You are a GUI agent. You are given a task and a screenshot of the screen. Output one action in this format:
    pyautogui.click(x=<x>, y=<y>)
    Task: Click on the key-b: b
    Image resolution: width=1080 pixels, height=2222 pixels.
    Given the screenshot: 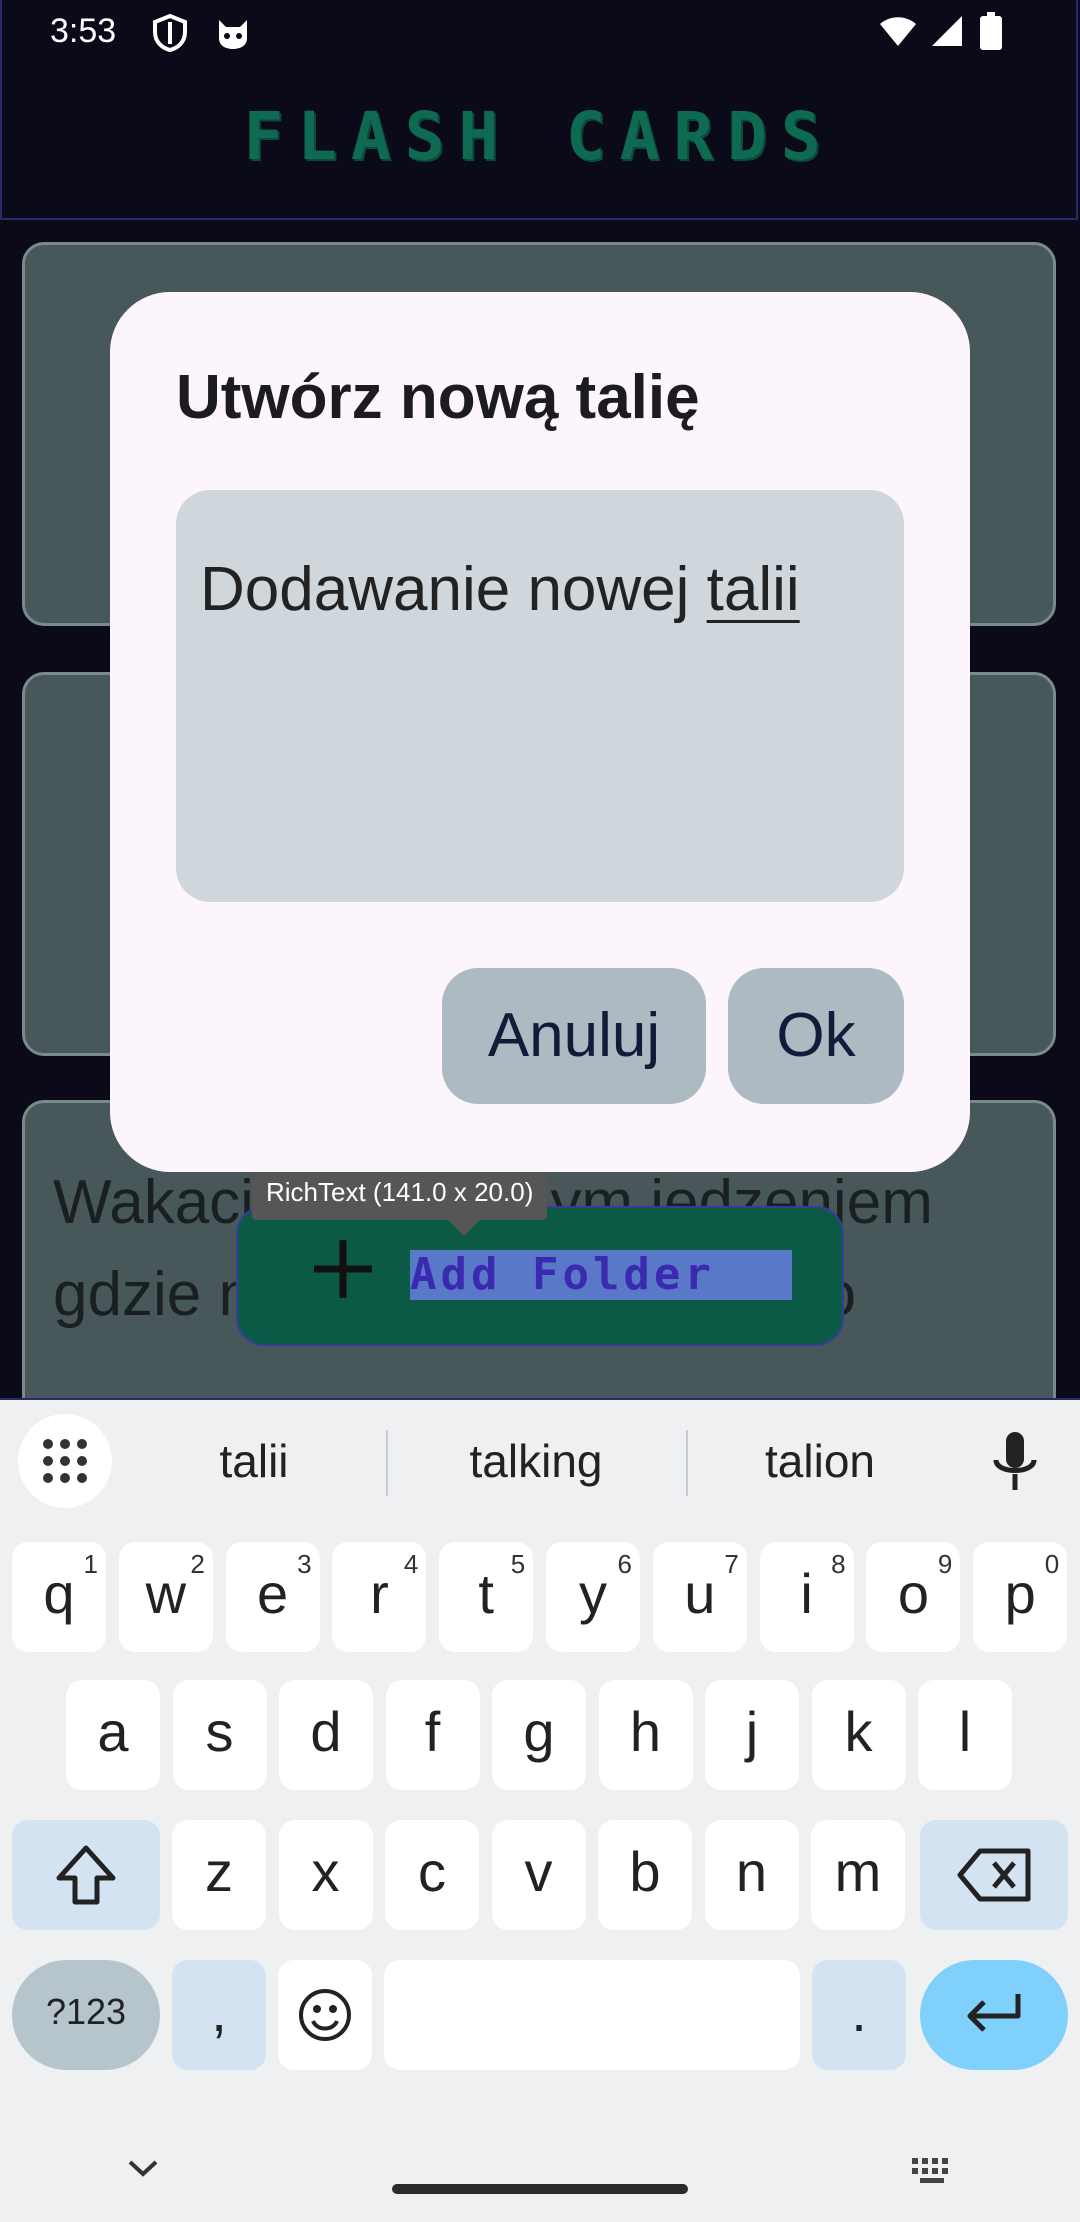 What is the action you would take?
    pyautogui.click(x=645, y=1875)
    